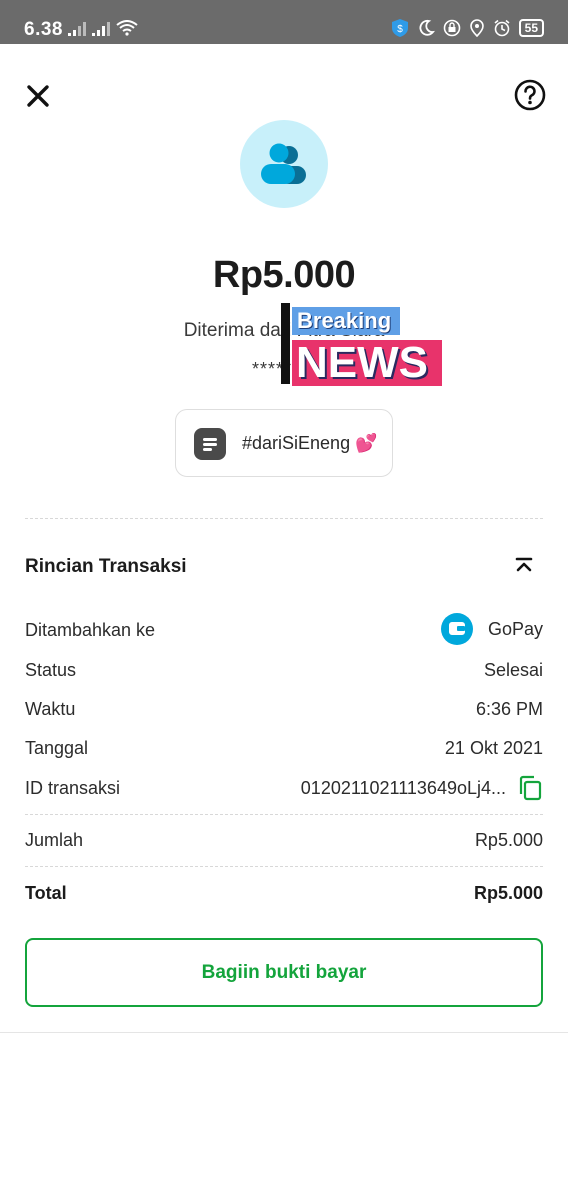 The height and width of the screenshot is (1200, 568). What do you see at coordinates (531, 28) in the screenshot?
I see `battery-indicator: 55` at bounding box center [531, 28].